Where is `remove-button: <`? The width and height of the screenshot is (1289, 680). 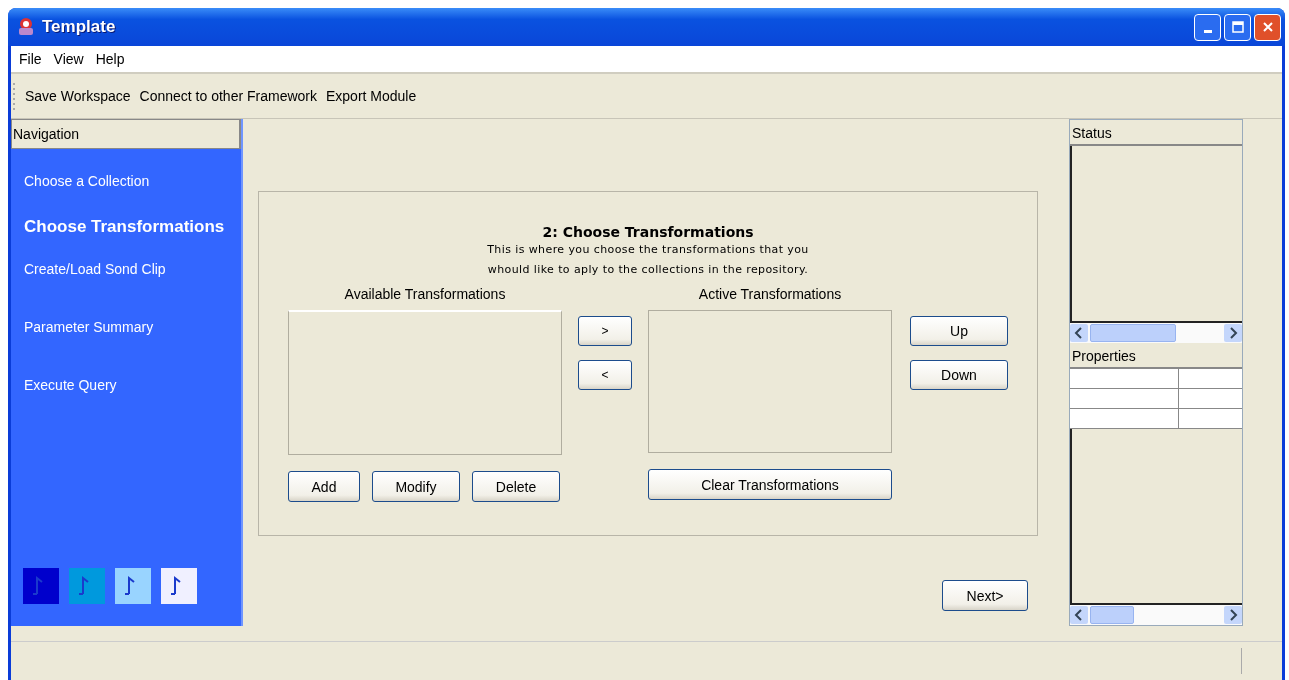 remove-button: < is located at coordinates (605, 375).